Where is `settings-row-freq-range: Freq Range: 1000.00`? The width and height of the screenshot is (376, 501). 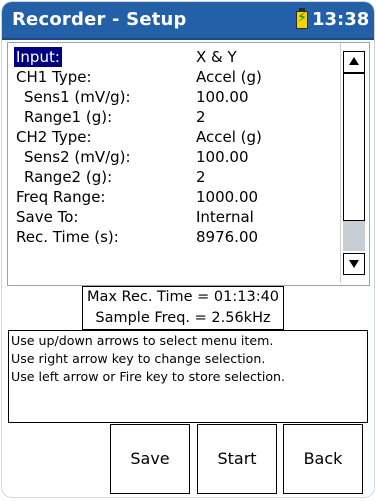 settings-row-freq-range: Freq Range: 1000.00 is located at coordinates (176, 197).